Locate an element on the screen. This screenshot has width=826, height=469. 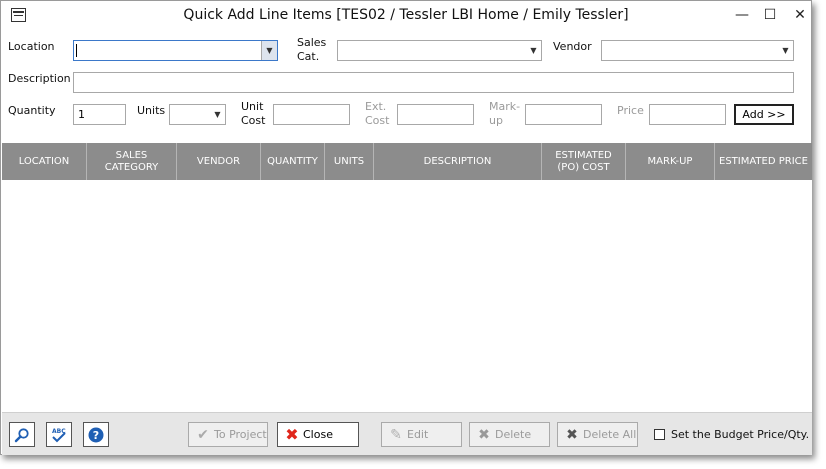
to-project-label: To Project is located at coordinates (240, 434).